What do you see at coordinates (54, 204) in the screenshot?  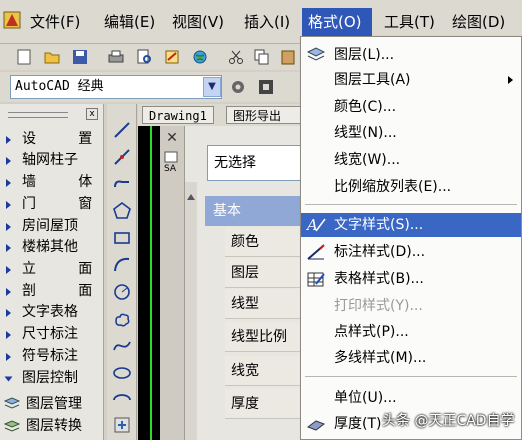 I see `left-item-door-window: 门 窗` at bounding box center [54, 204].